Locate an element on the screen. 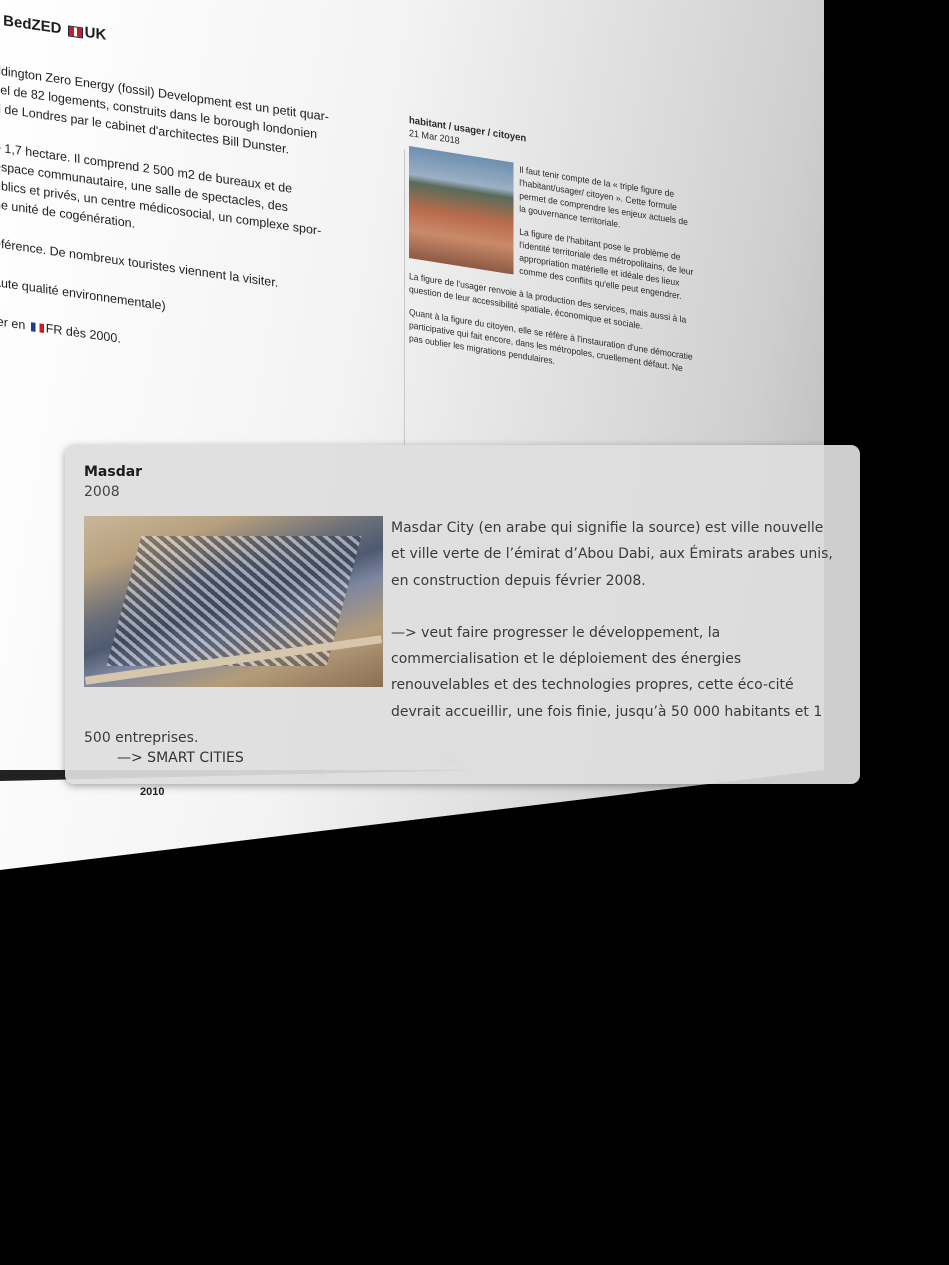 This screenshot has height=1265, width=949. bedzed-country: UK is located at coordinates (95, 33).